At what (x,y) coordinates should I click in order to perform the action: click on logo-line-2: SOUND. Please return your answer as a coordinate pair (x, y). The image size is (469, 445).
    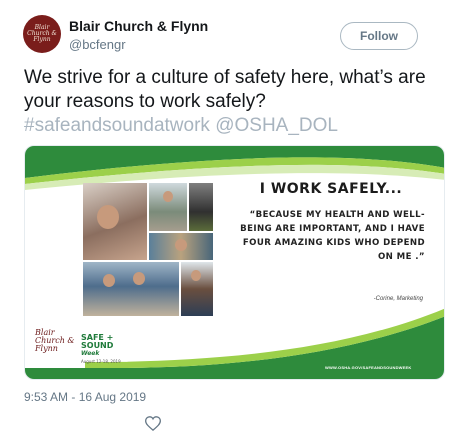
    Looking at the image, I should click on (97, 345).